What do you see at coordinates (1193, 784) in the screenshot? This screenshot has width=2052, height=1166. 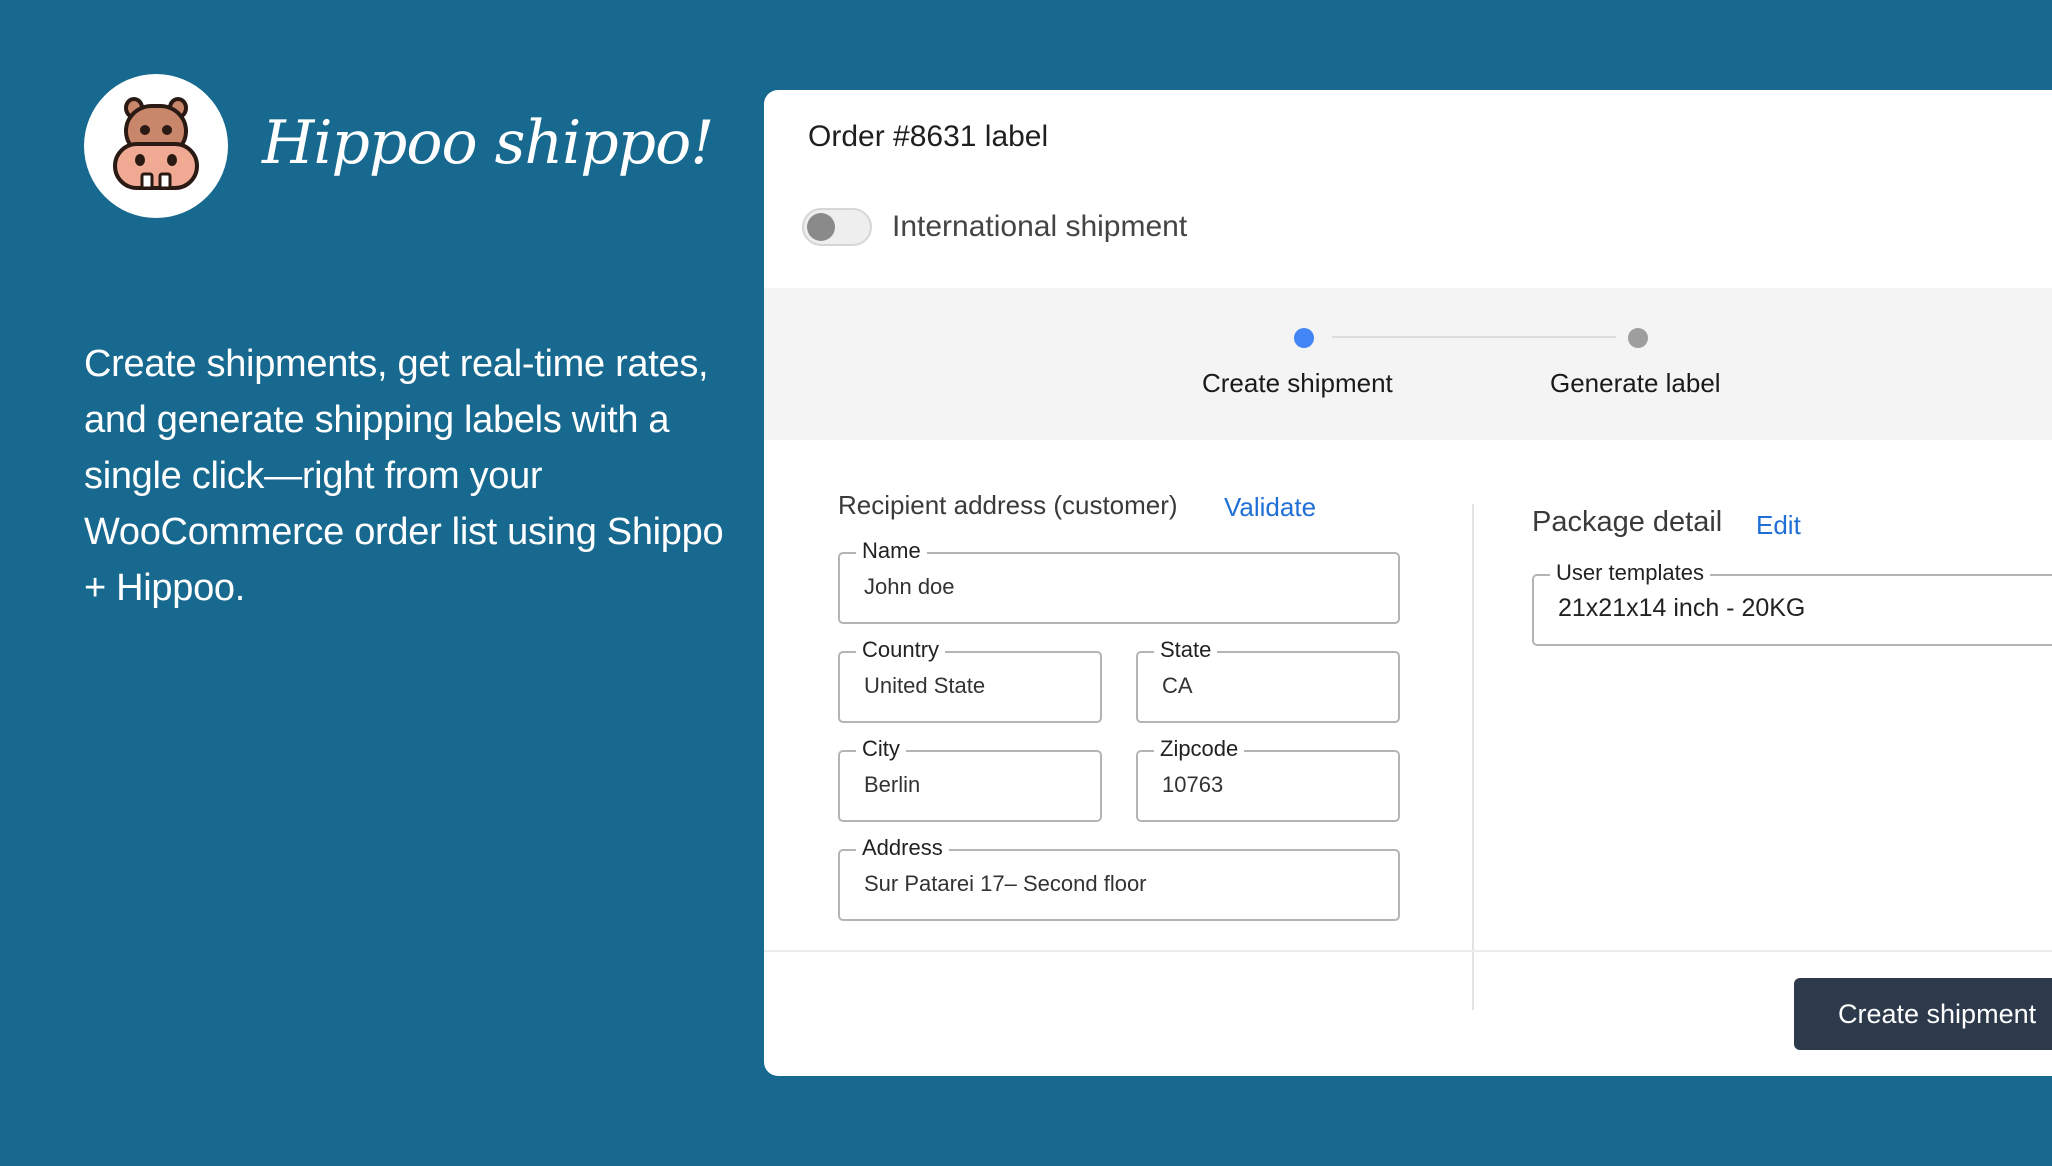 I see `zipcode-field-value: 10763` at bounding box center [1193, 784].